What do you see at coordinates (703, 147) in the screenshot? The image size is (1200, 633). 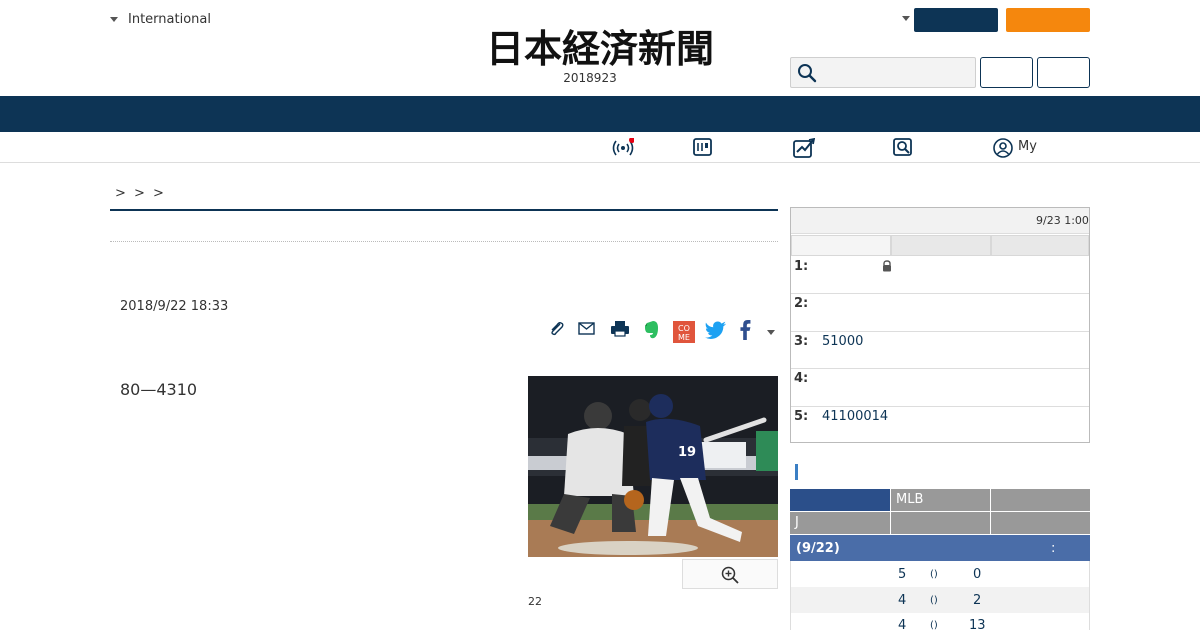 I see `newspaper-icon` at bounding box center [703, 147].